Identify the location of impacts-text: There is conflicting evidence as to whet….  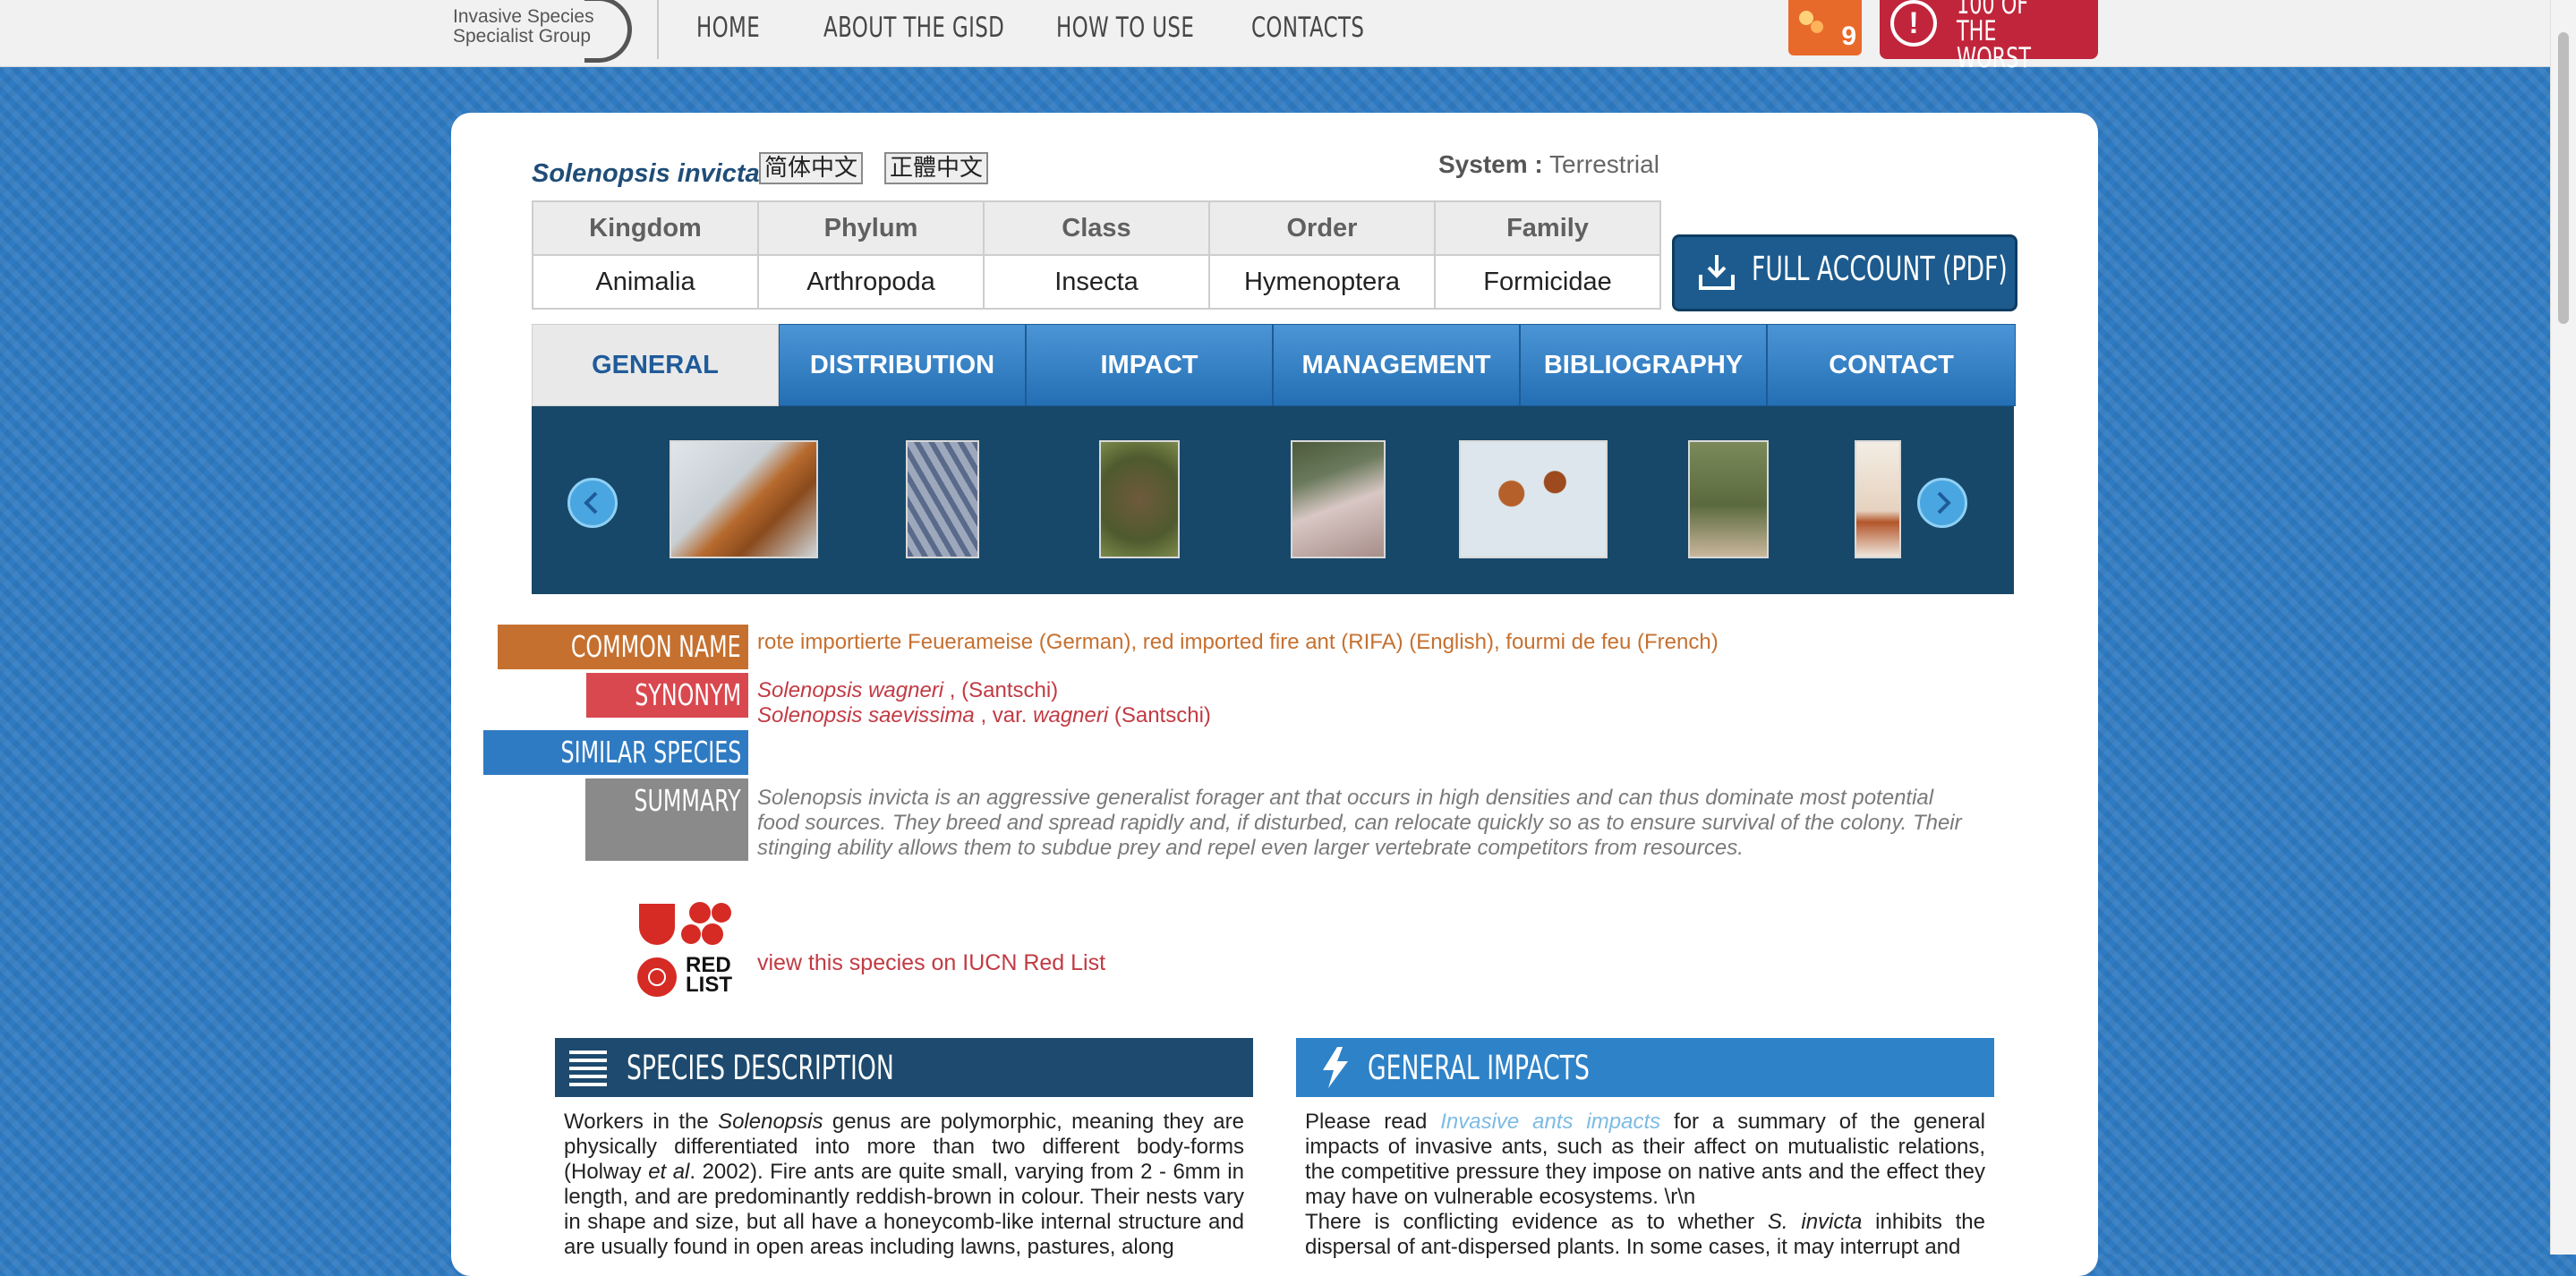
(1536, 1222).